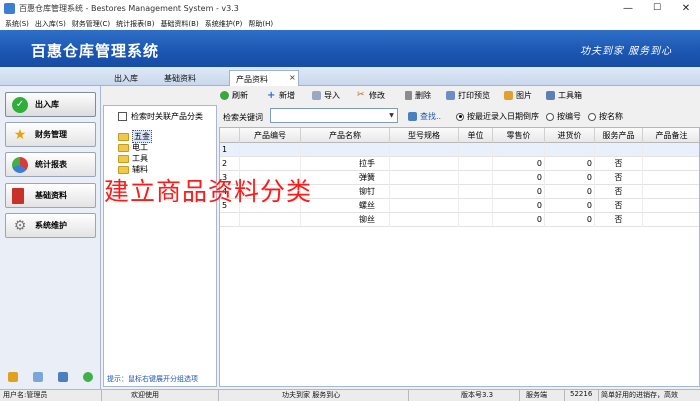 This screenshot has width=700, height=401. Describe the element at coordinates (686, 8) in the screenshot. I see `close-button: ✕` at that location.